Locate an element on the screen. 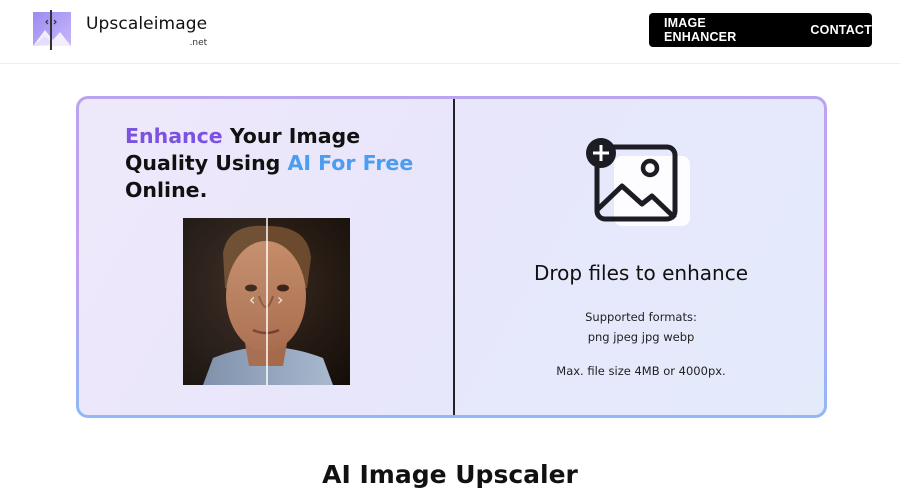 The height and width of the screenshot is (501, 900). logo-mountain-icon is located at coordinates (52, 30).